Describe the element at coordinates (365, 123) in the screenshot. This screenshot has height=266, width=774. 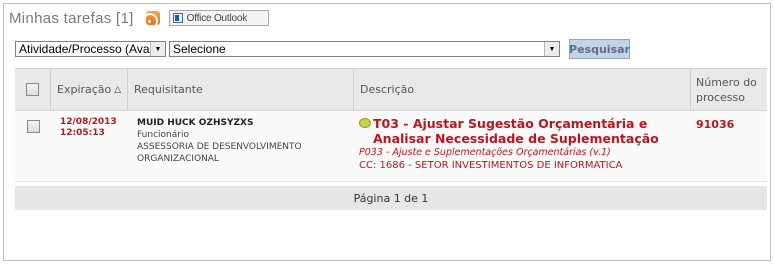
I see `comment-icon` at that location.